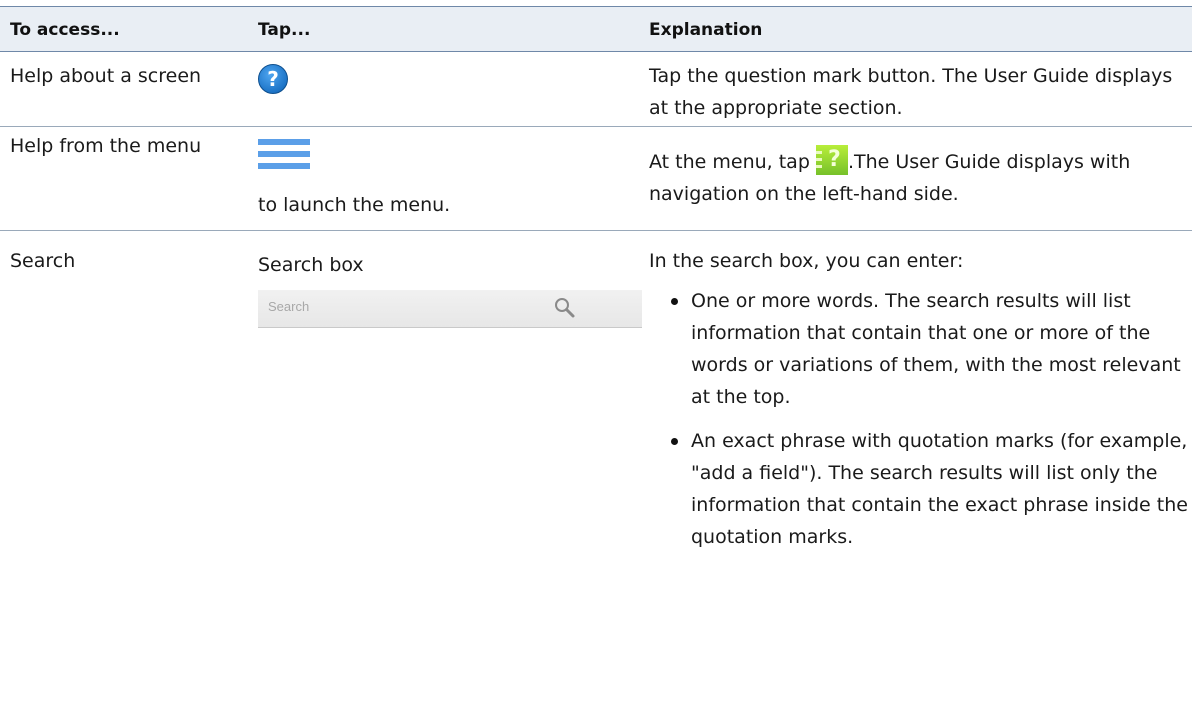  Describe the element at coordinates (106, 76) in the screenshot. I see `access-cell: Help about a screen` at that location.